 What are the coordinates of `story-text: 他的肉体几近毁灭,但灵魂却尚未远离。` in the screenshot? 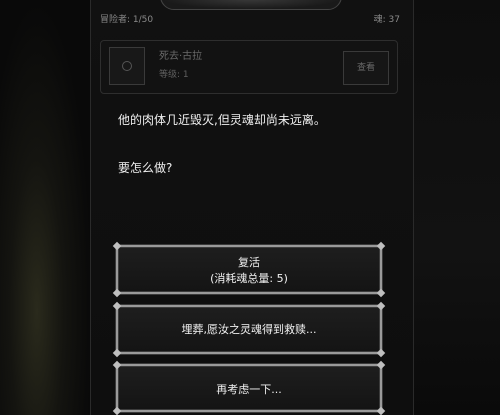 It's located at (222, 120).